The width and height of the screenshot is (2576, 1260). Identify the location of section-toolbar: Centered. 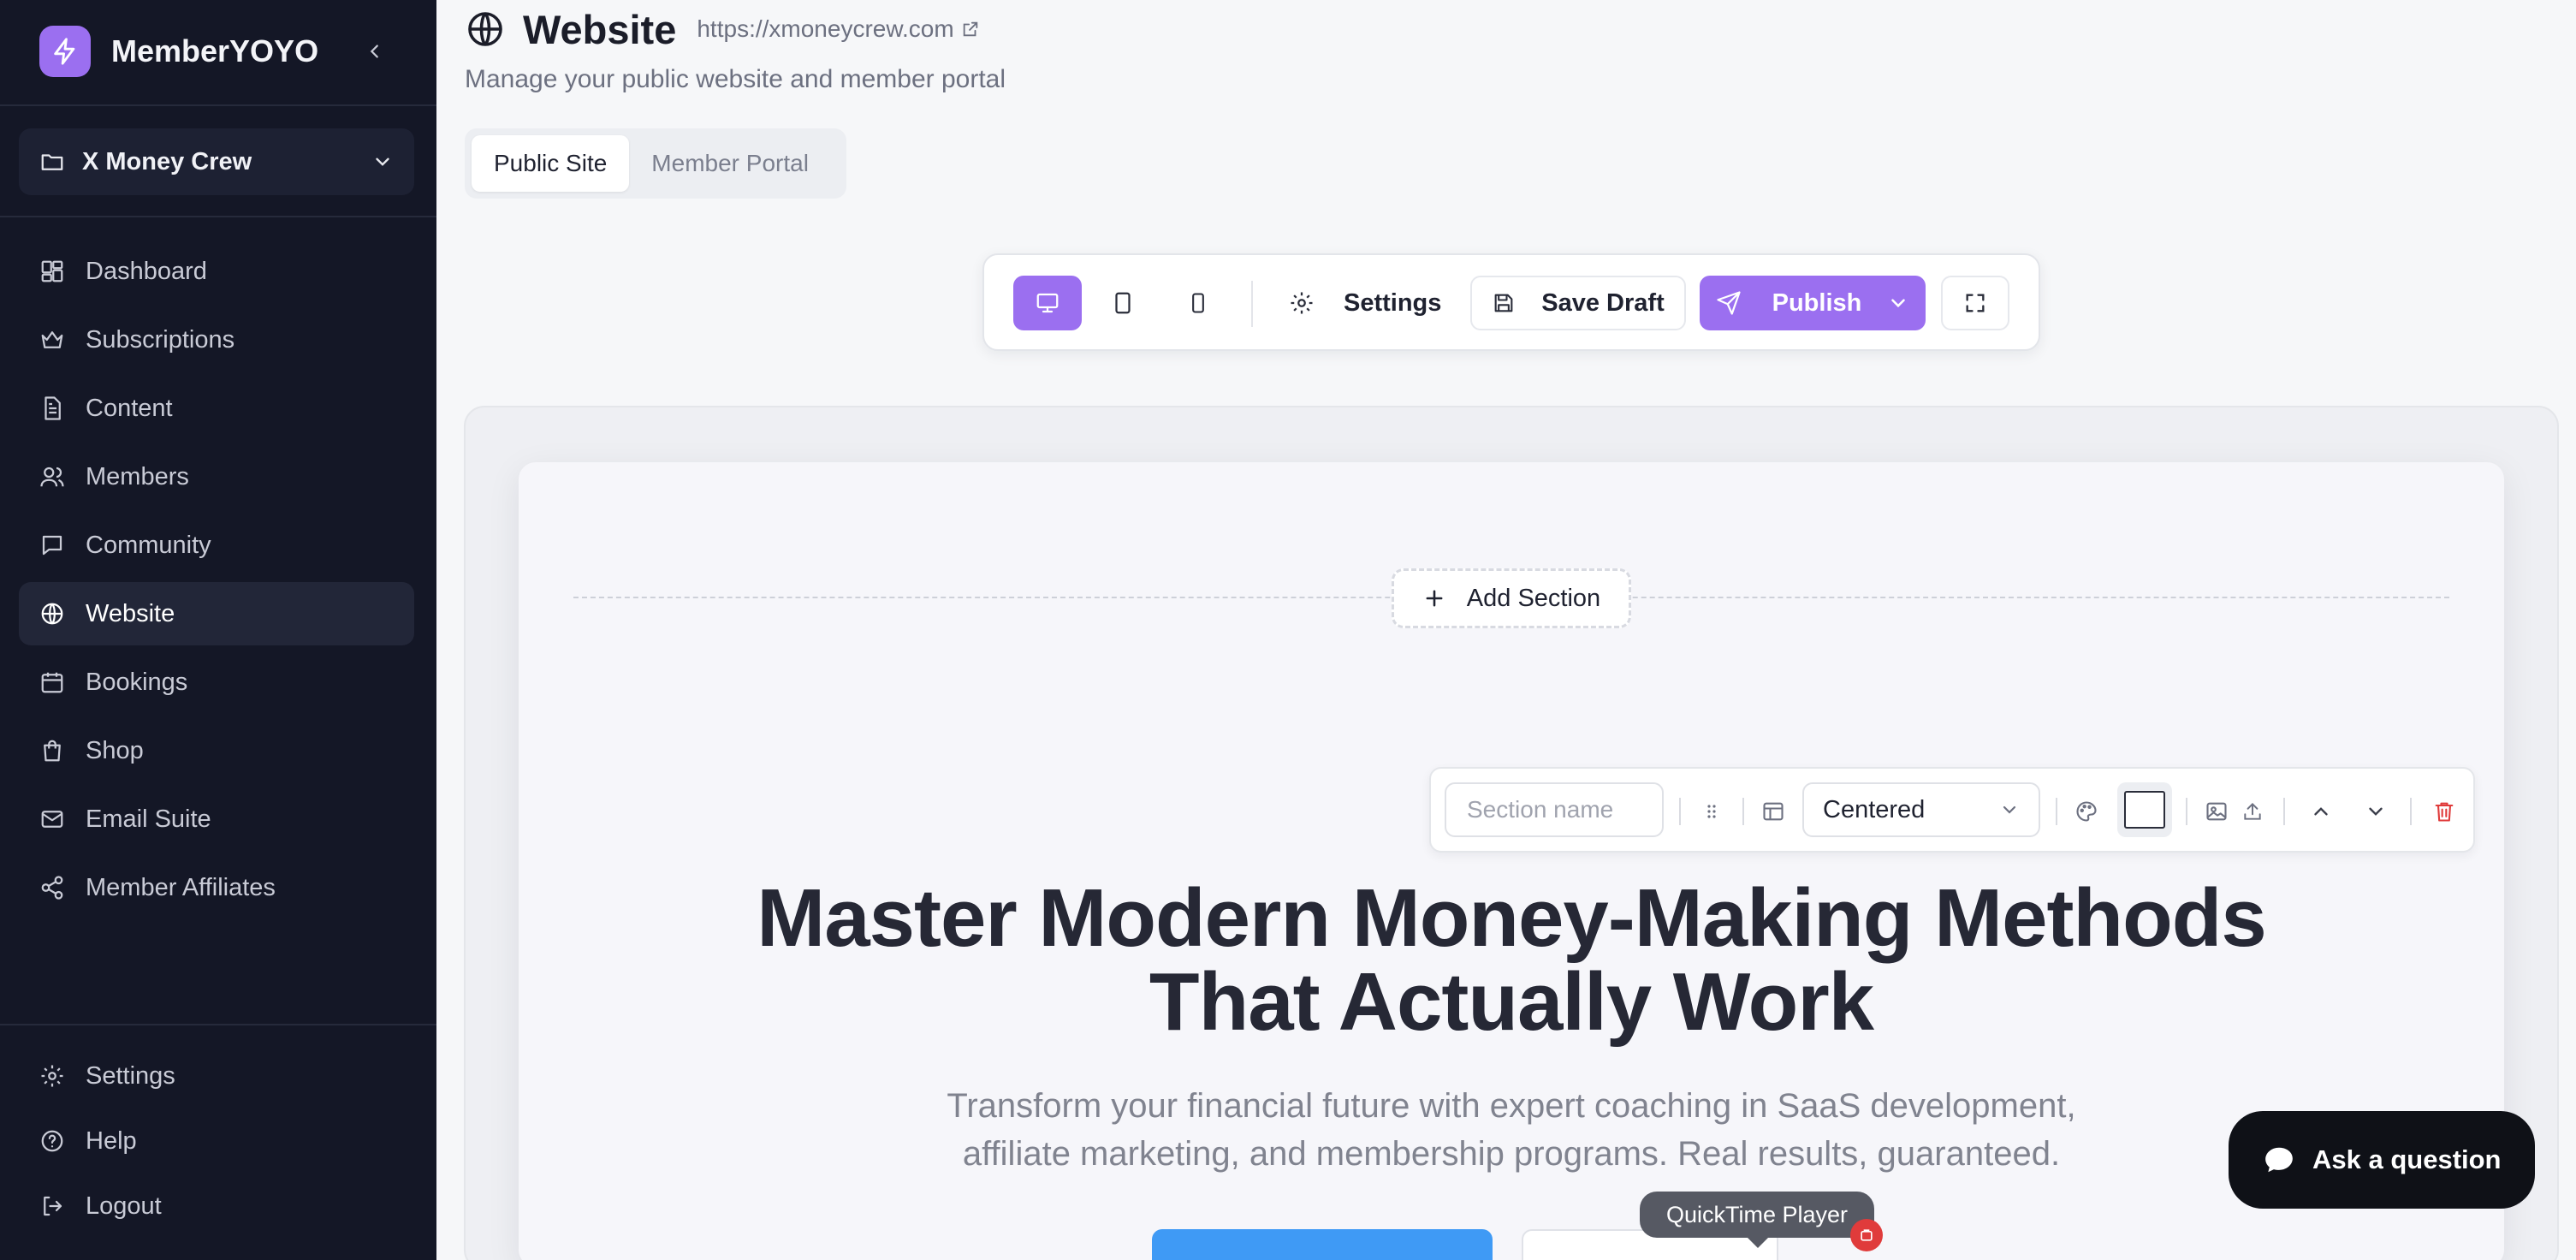
(1952, 810).